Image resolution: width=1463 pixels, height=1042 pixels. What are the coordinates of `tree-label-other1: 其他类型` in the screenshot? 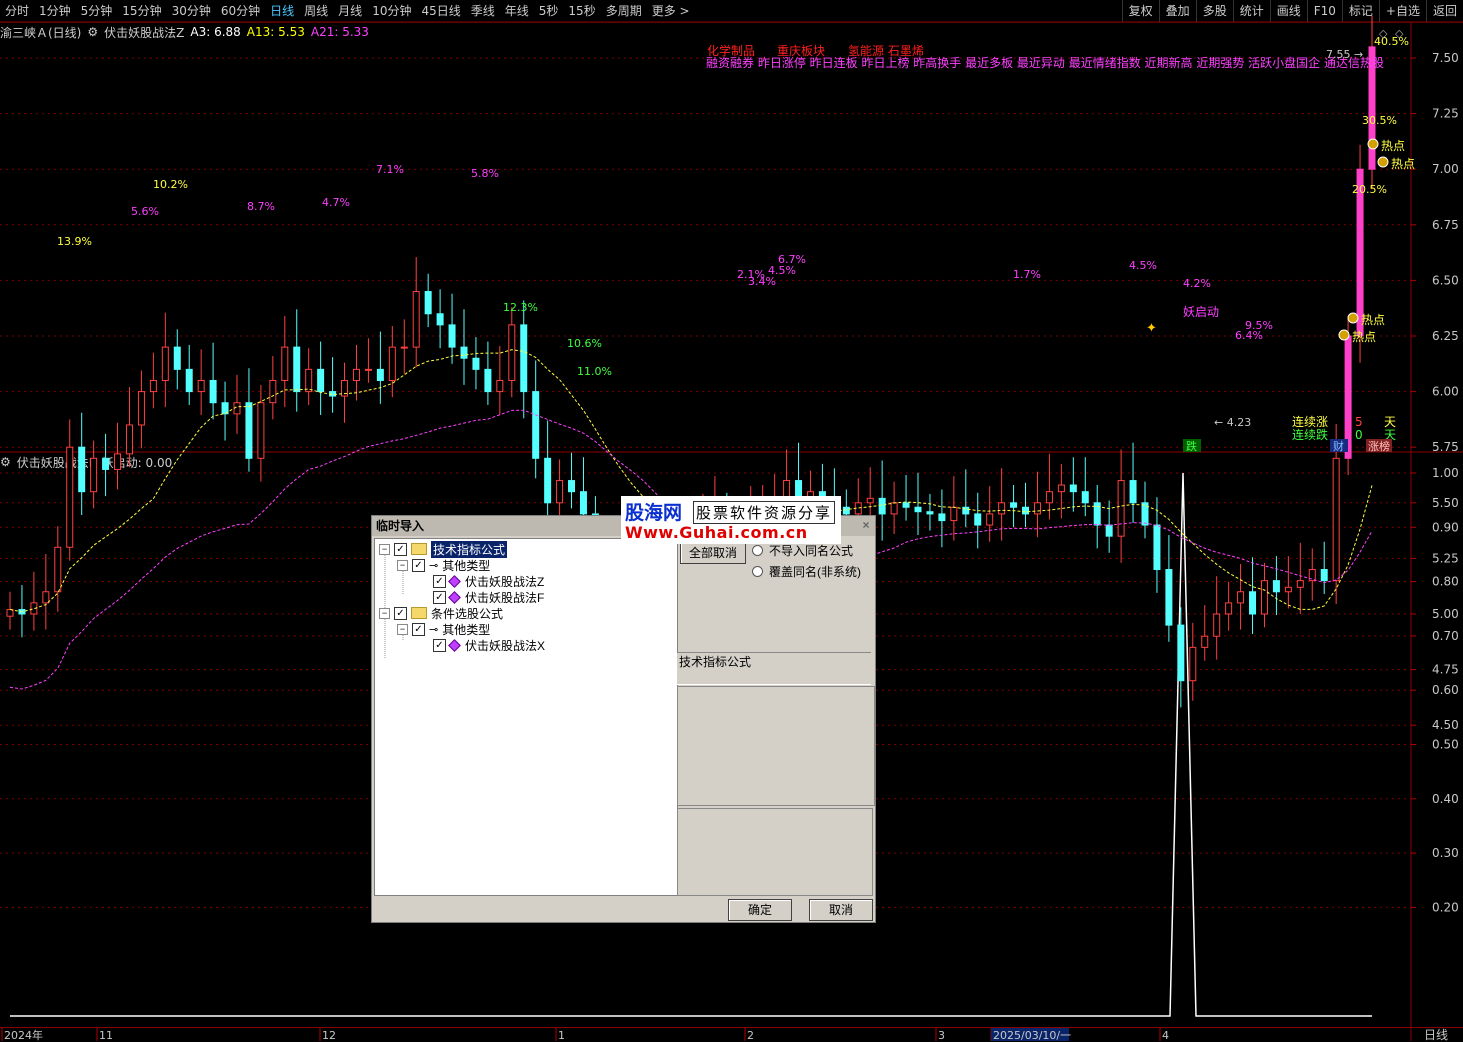 It's located at (466, 565).